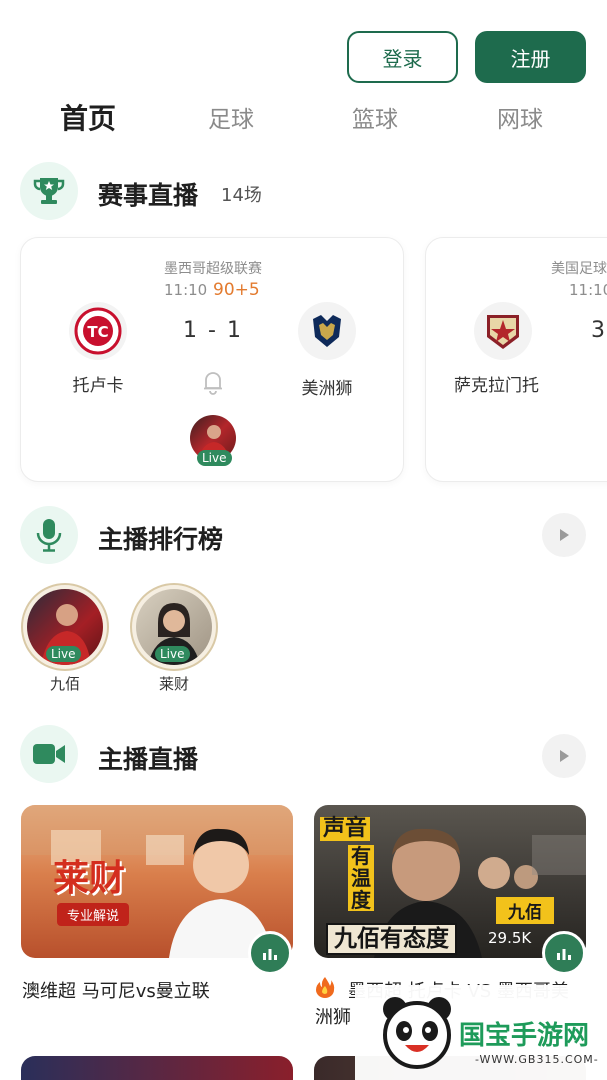  I want to click on tab-basketball: 篮球, so click(375, 117).